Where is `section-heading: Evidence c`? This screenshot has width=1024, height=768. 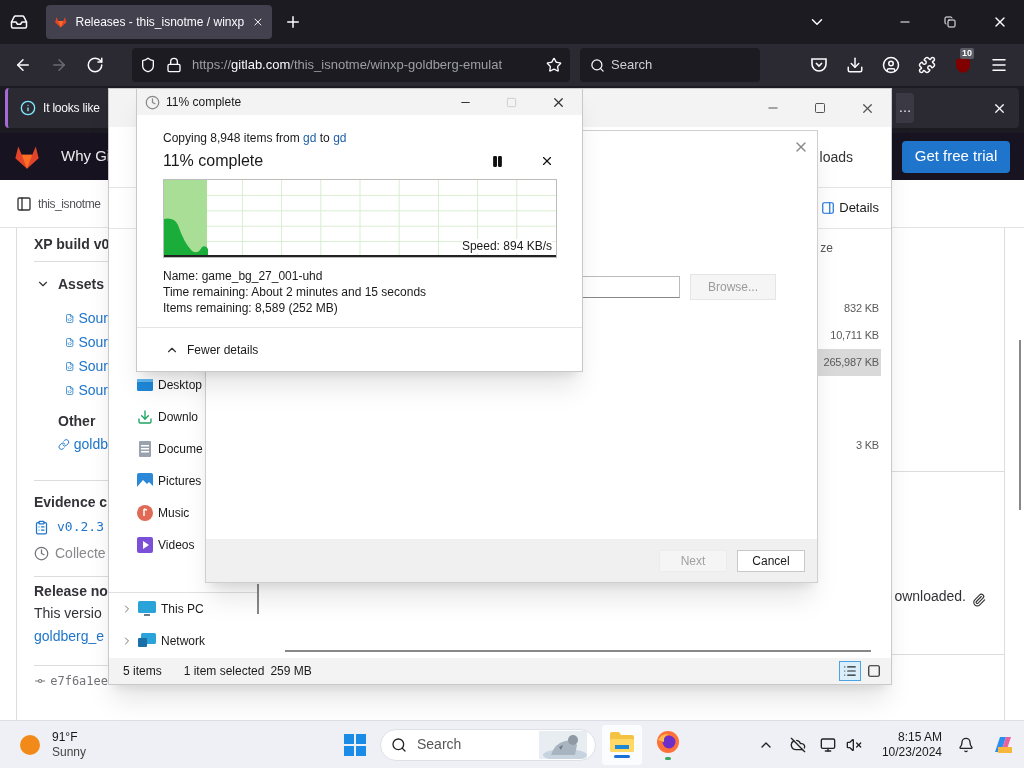
section-heading: Evidence c is located at coordinates (71, 502).